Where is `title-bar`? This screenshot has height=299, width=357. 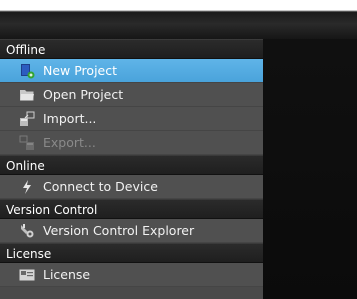 title-bar is located at coordinates (178, 19).